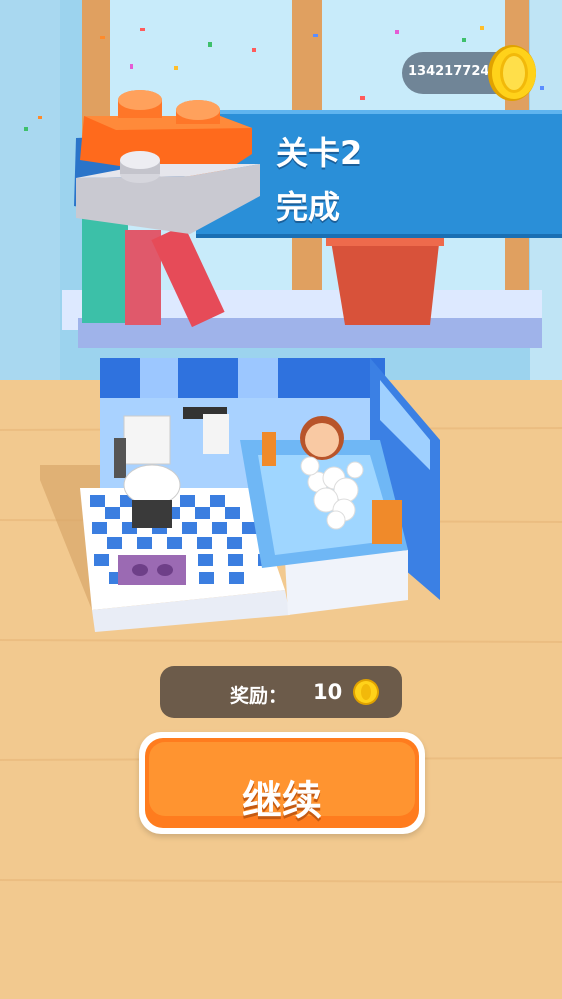 The height and width of the screenshot is (999, 562). Describe the element at coordinates (308, 207) in the screenshot. I see `level-status: 完成` at that location.